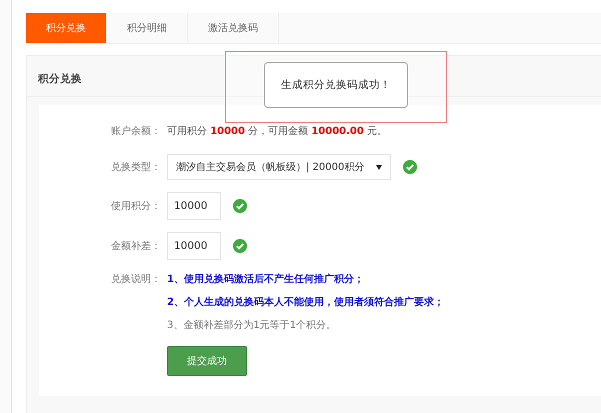  I want to click on field-label: 兑换说明：, so click(136, 279).